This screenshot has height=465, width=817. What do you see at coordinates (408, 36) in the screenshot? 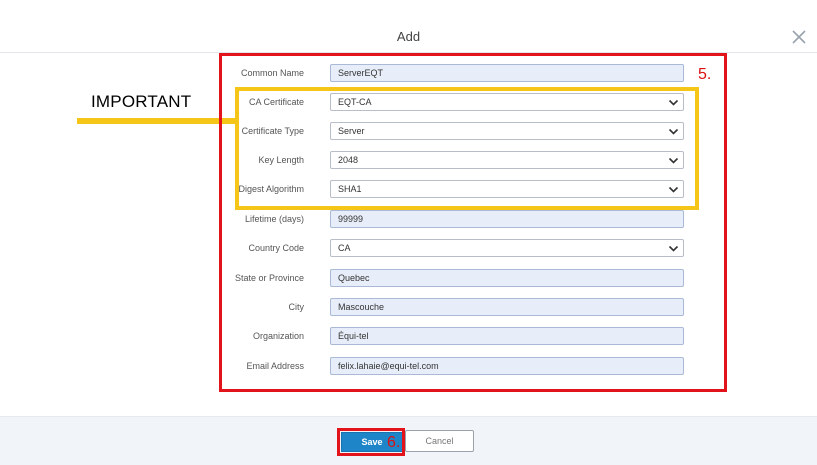
I see `dialog-title: Add` at bounding box center [408, 36].